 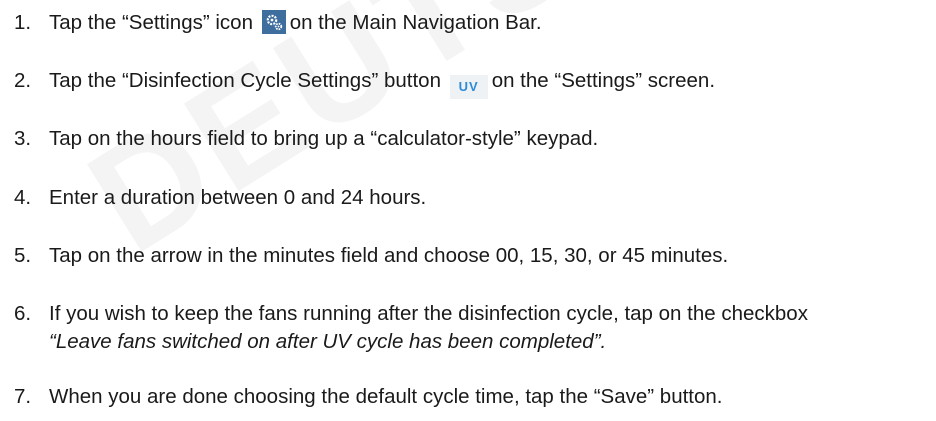 I want to click on step-number: 3., so click(x=23, y=138).